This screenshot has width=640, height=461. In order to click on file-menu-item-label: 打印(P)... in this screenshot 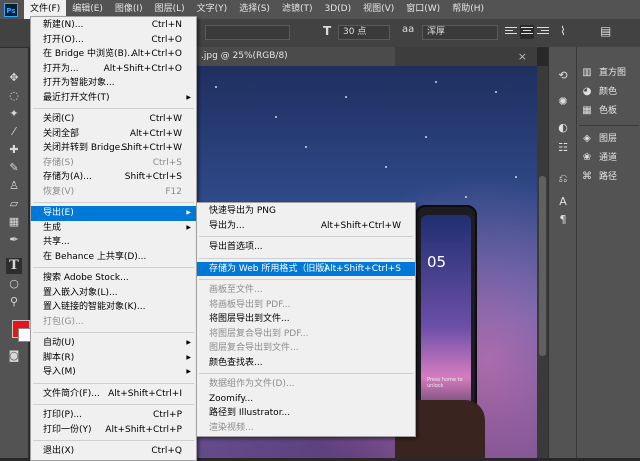, I will do `click(63, 415)`.